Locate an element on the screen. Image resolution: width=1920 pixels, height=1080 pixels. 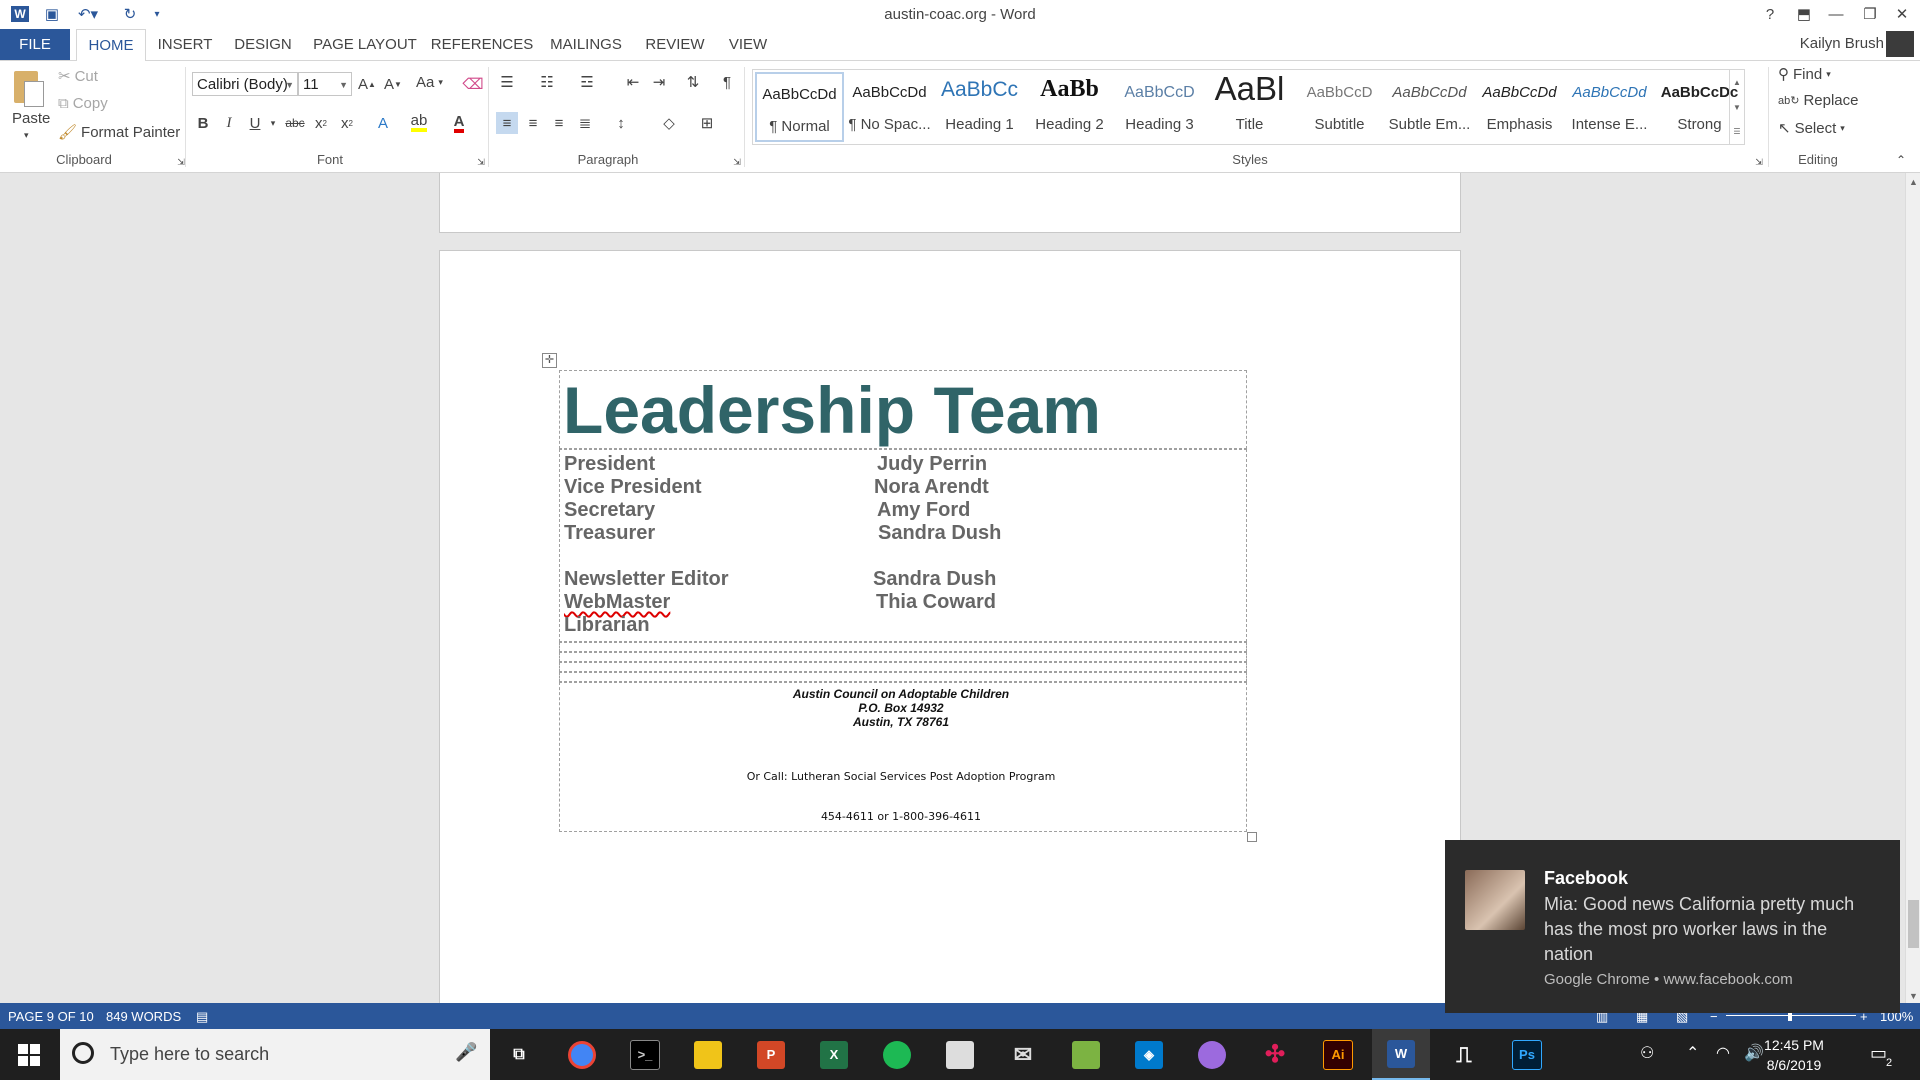
action-center-icon: ▭ is located at coordinates (1878, 1053).